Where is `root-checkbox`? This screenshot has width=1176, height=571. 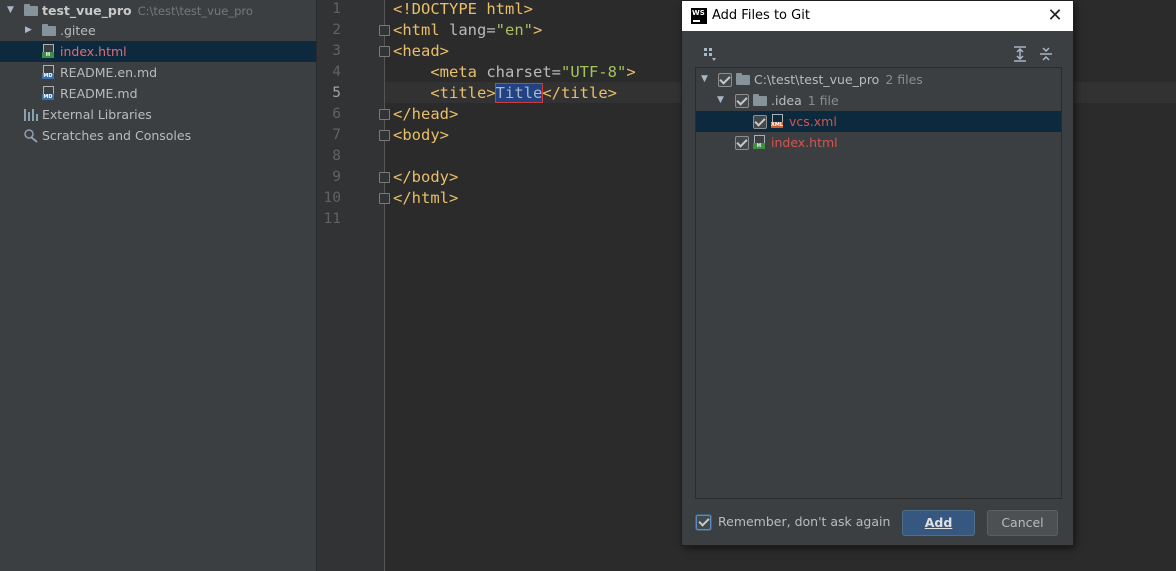
root-checkbox is located at coordinates (725, 80).